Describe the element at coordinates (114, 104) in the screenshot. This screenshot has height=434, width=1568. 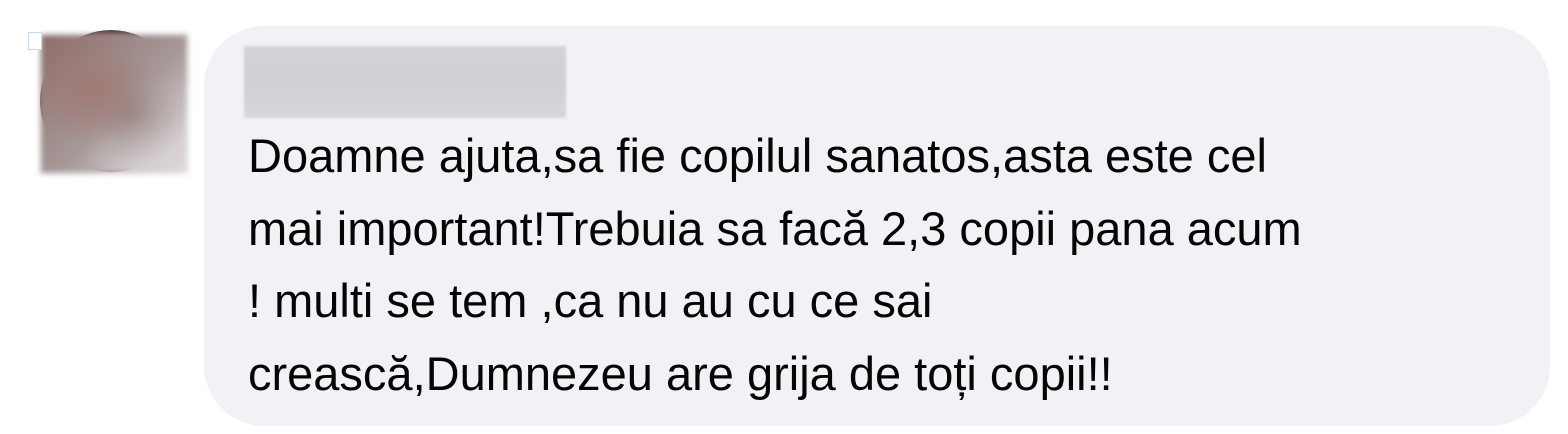
I see `avatar-blurred-image` at that location.